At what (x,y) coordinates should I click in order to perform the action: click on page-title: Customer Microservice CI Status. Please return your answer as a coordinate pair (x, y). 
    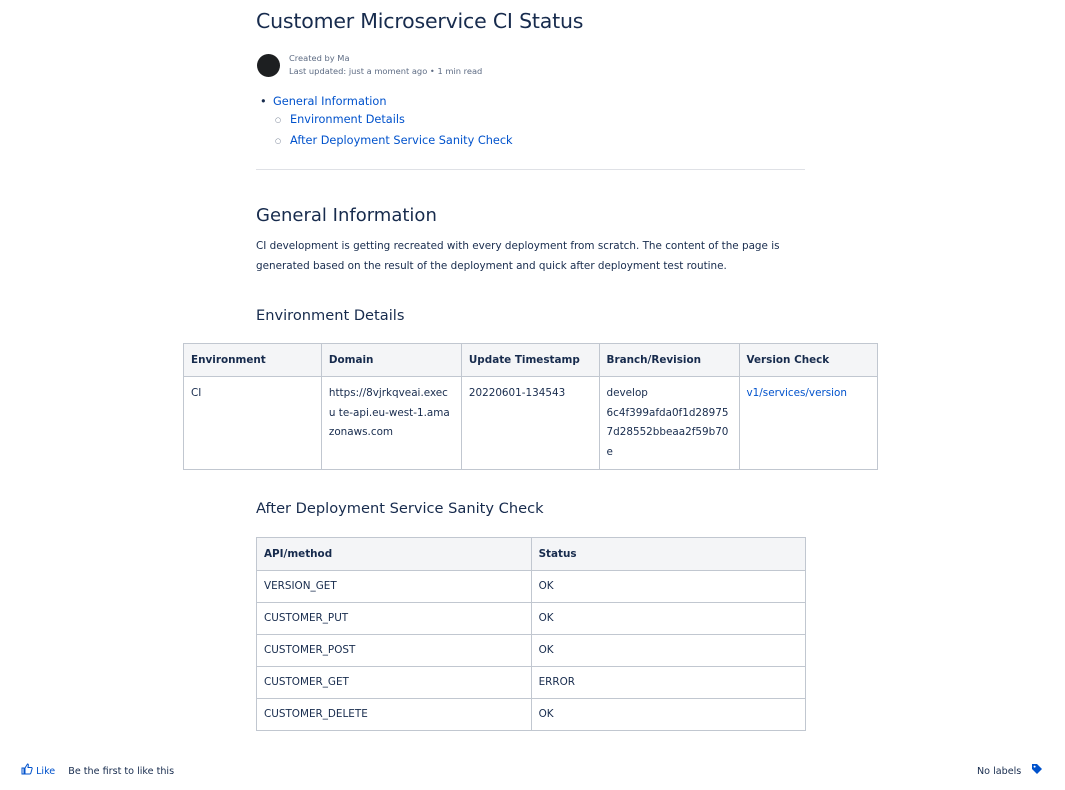
    Looking at the image, I should click on (420, 21).